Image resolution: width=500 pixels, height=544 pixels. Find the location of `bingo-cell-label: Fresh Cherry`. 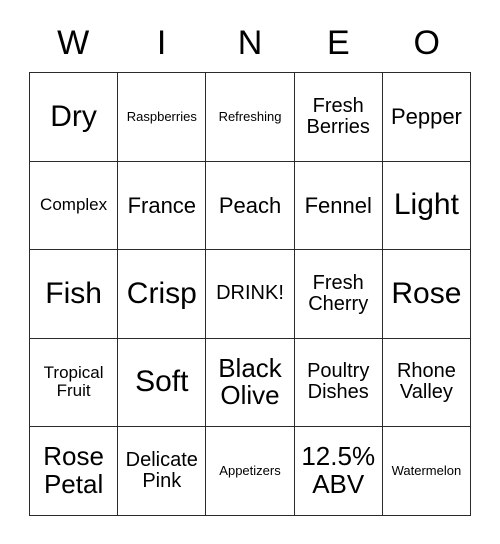

bingo-cell-label: Fresh Cherry is located at coordinates (338, 293).